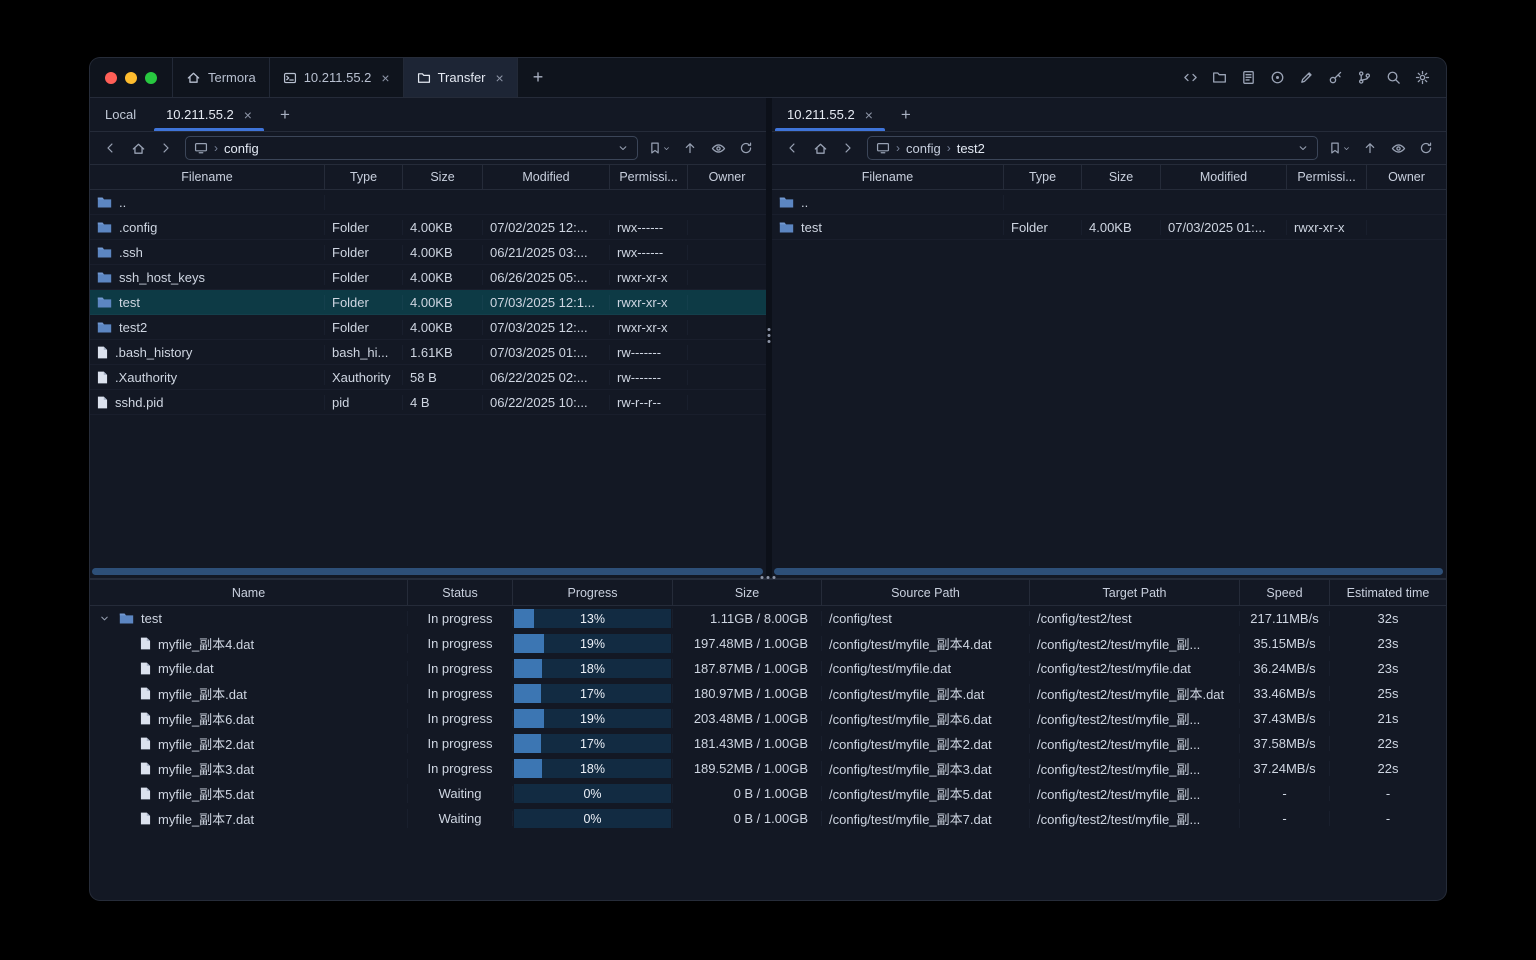 This screenshot has width=1536, height=960. What do you see at coordinates (290, 78) in the screenshot?
I see `terminal-icon` at bounding box center [290, 78].